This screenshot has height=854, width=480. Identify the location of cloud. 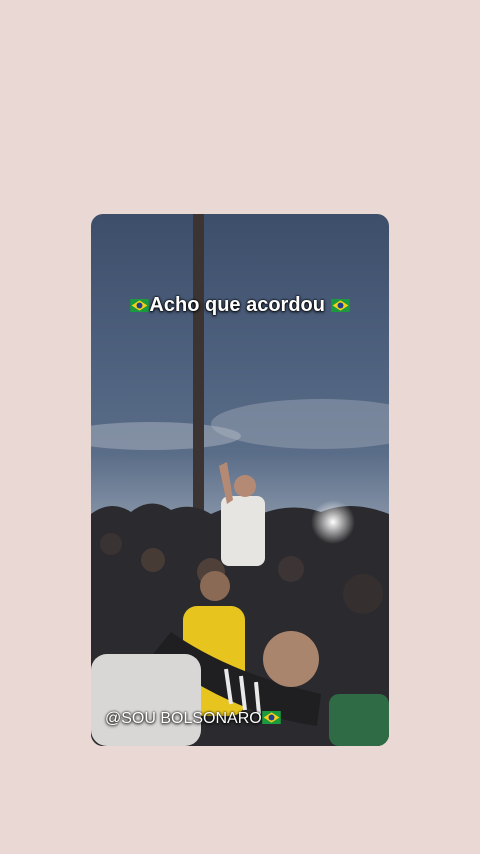
(300, 424).